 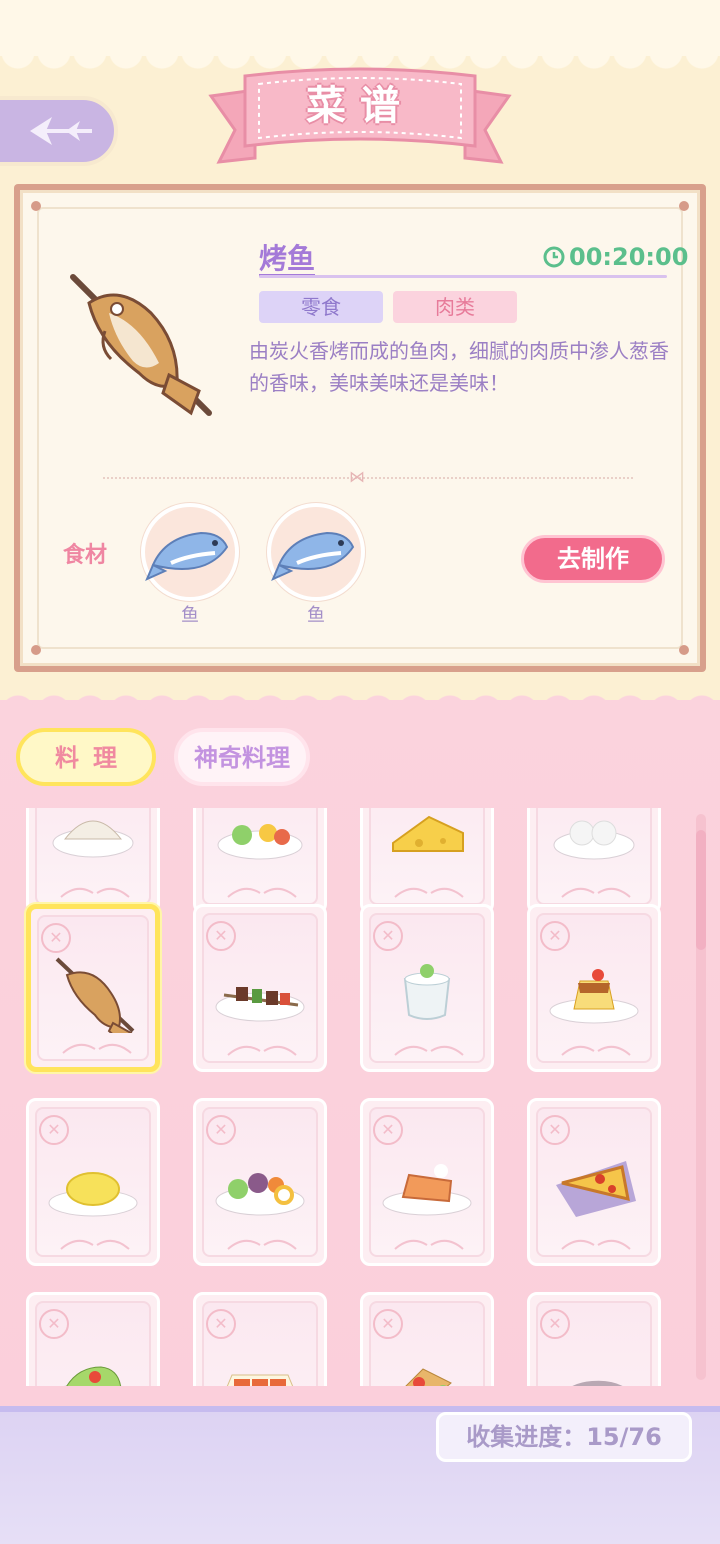 I want to click on make-button: 去制作, so click(x=593, y=559).